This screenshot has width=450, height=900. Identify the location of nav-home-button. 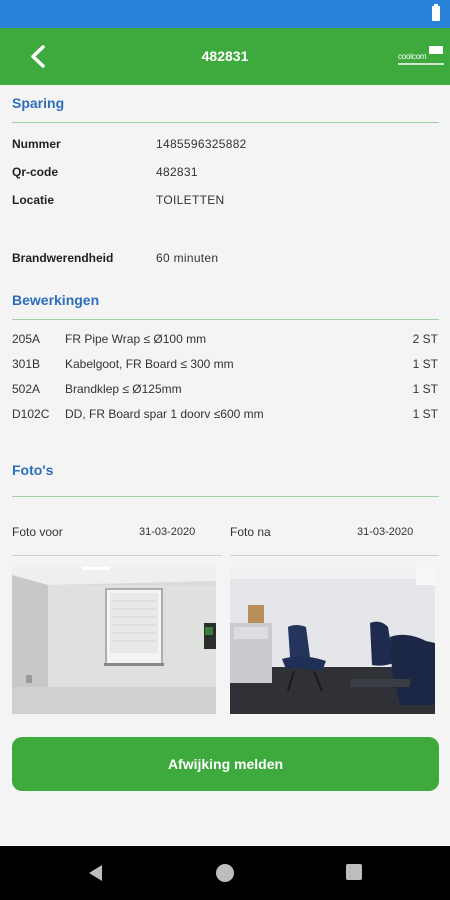
(225, 873).